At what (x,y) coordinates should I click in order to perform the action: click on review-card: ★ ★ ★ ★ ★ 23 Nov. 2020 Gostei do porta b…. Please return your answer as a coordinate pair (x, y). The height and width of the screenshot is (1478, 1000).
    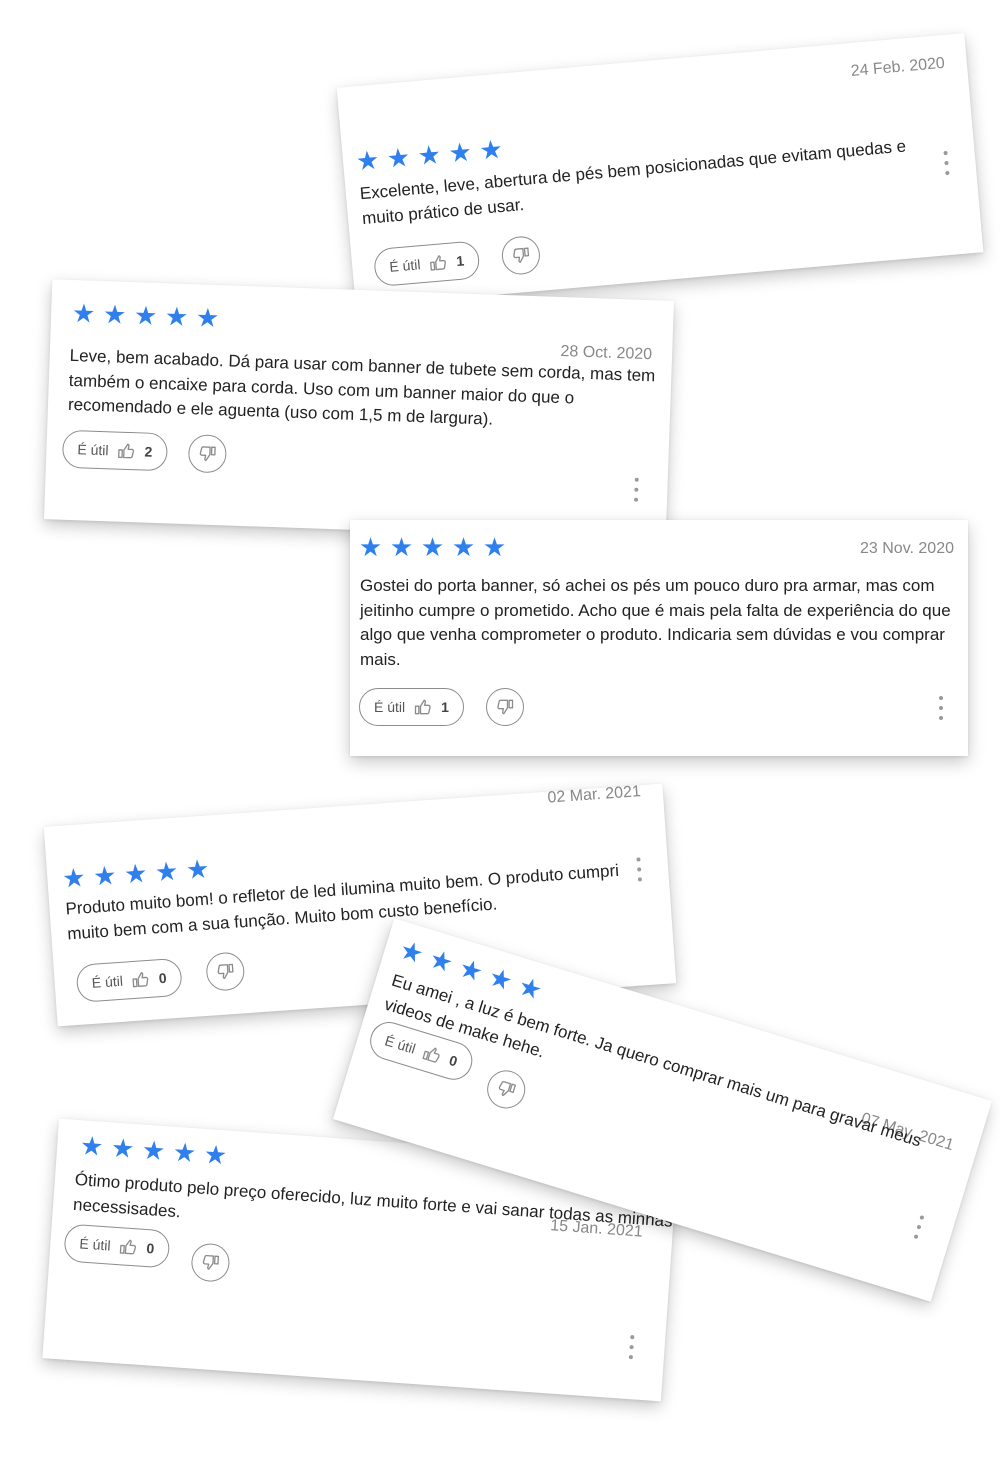
    Looking at the image, I should click on (659, 638).